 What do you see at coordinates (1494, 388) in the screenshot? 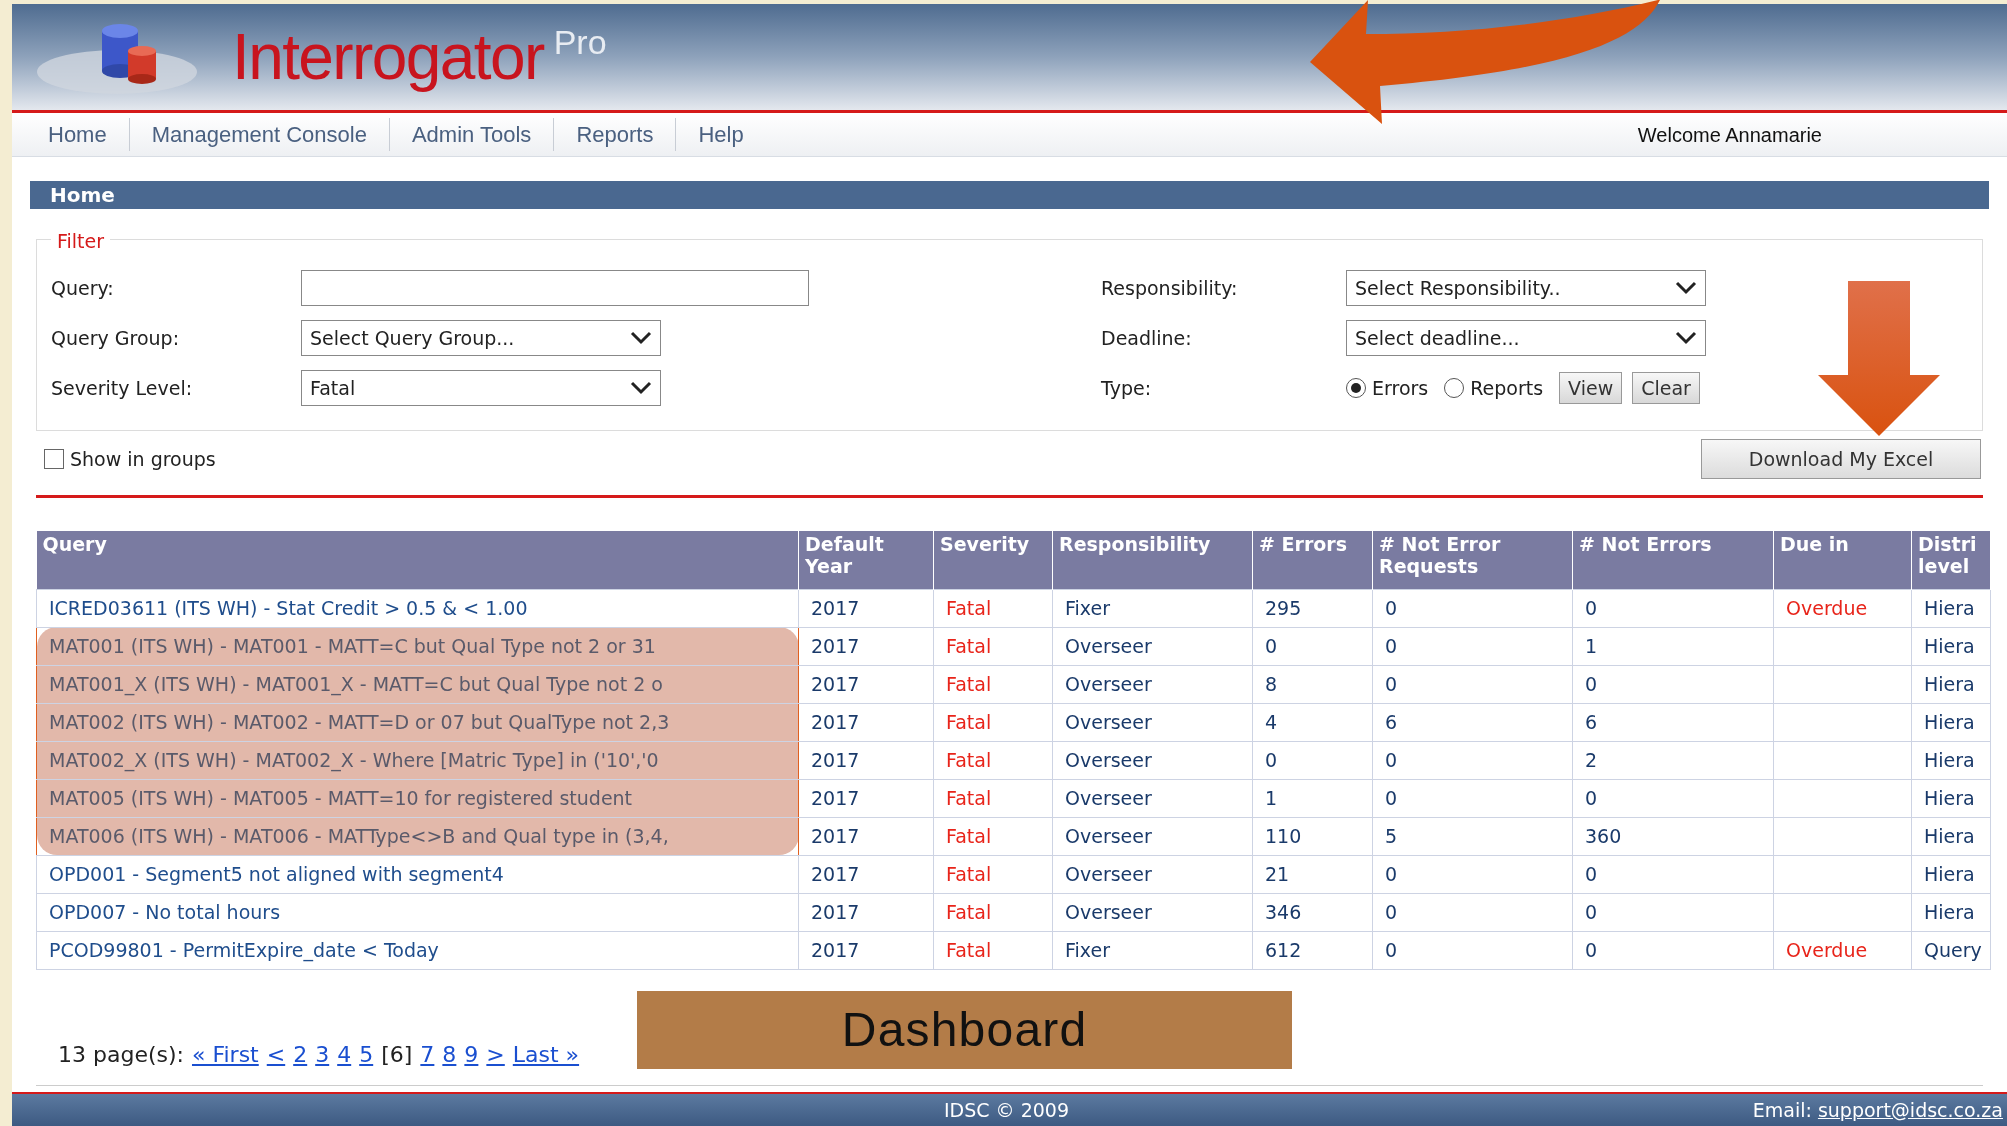
I see `radio-option: Reports` at bounding box center [1494, 388].